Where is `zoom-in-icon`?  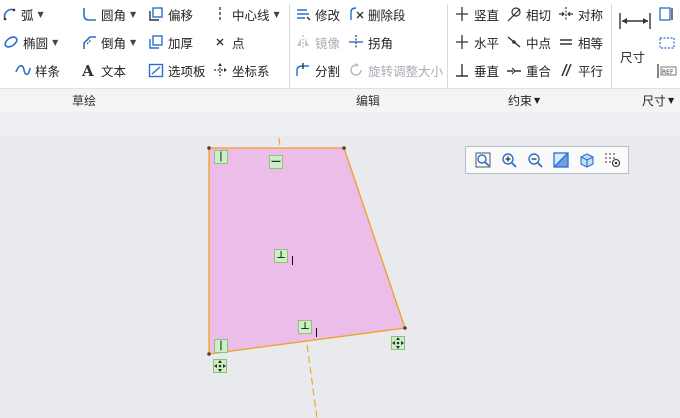
zoom-in-icon is located at coordinates (509, 160).